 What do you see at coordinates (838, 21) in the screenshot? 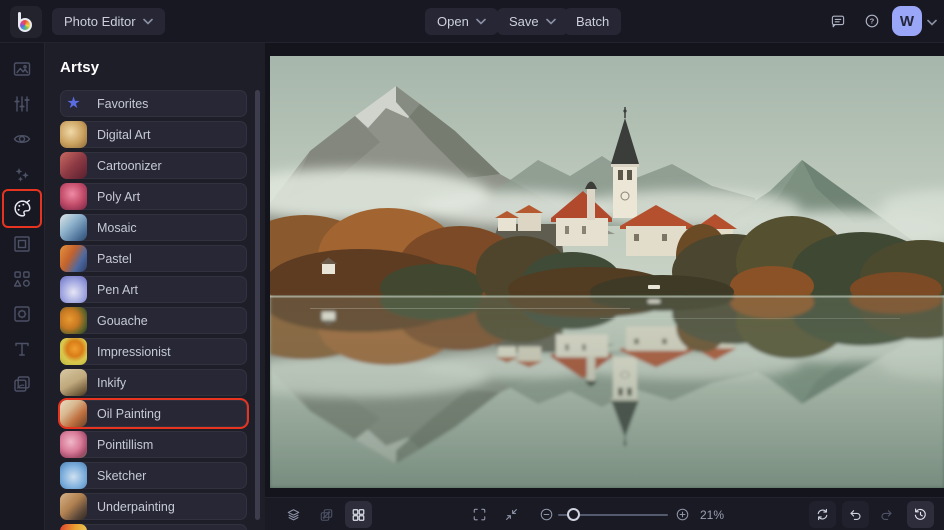
I see `feedback-button` at bounding box center [838, 21].